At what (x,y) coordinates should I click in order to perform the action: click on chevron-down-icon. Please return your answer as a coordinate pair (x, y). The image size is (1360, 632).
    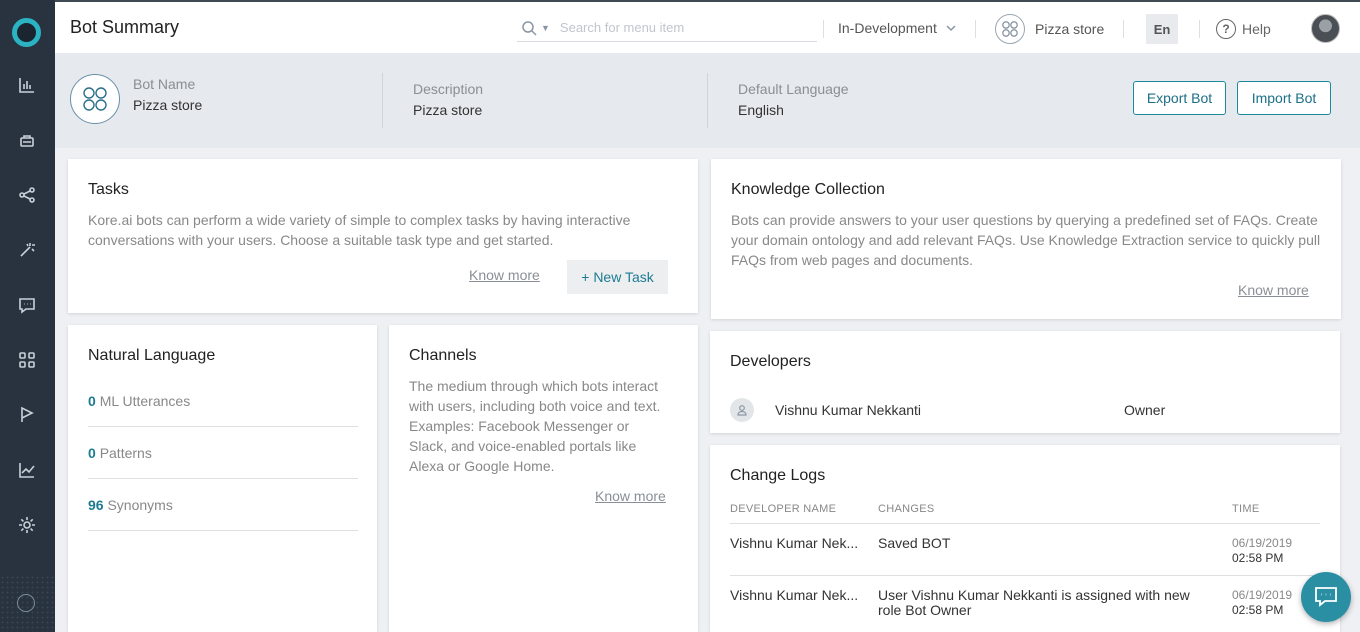
    Looking at the image, I should click on (951, 28).